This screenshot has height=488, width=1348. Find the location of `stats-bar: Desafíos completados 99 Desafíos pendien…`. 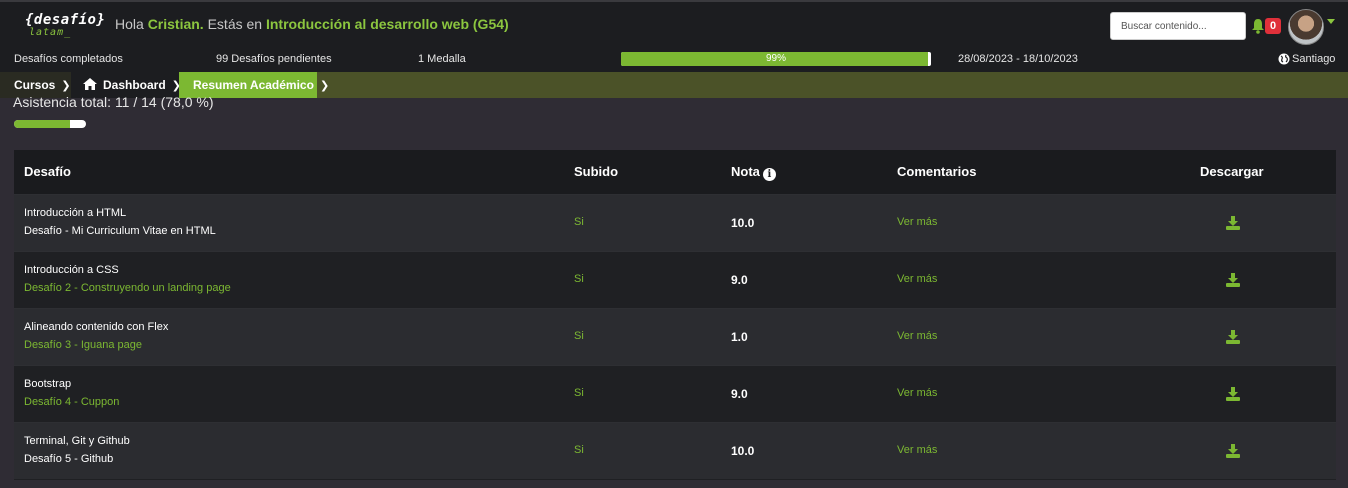

stats-bar: Desafíos completados 99 Desafíos pendien… is located at coordinates (674, 59).